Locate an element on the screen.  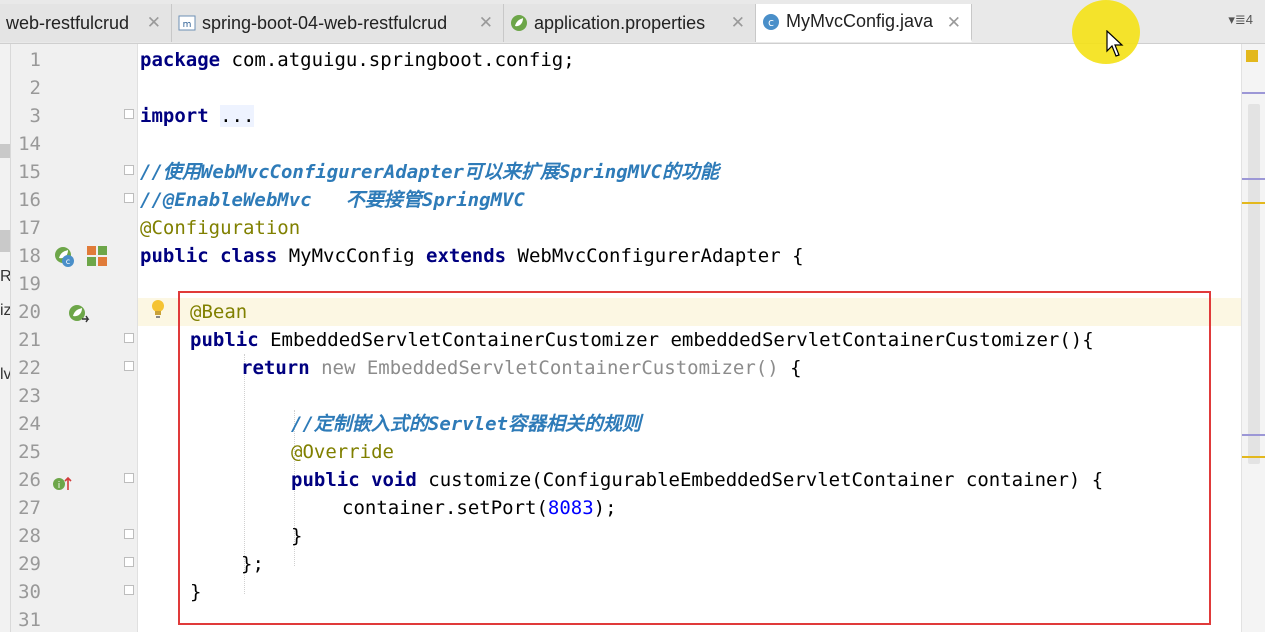
code-text: WebMvcConfigurerAdapter { is located at coordinates (655, 256).